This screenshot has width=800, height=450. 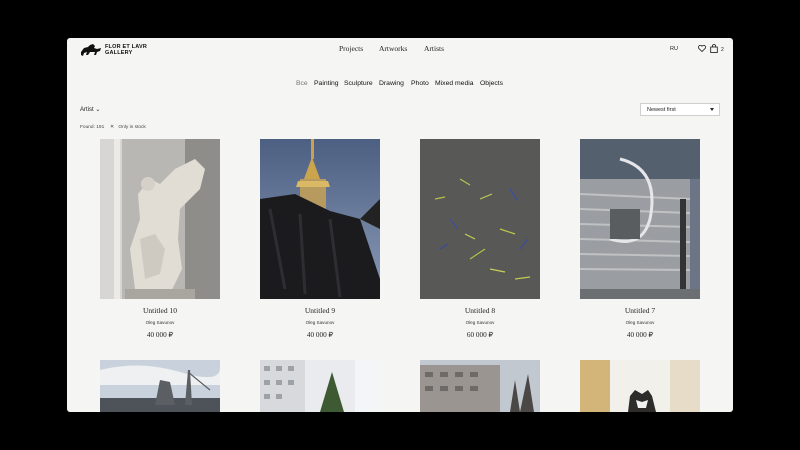 What do you see at coordinates (302, 83) in the screenshot?
I see `category-all: Все` at bounding box center [302, 83].